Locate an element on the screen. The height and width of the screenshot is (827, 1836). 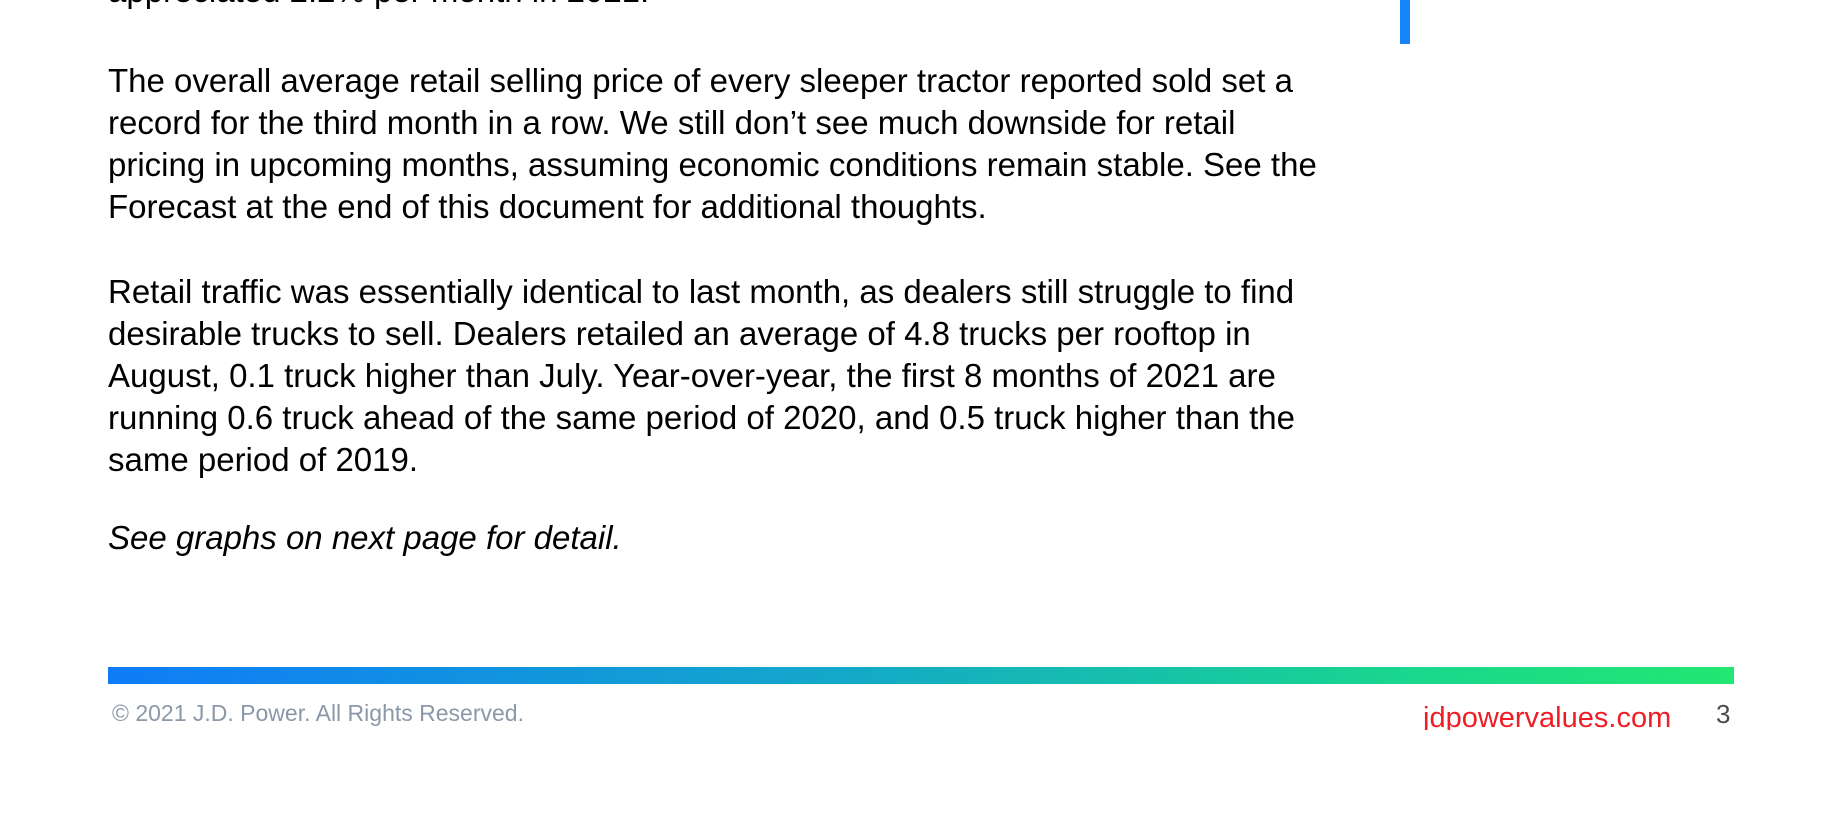
blue-accent-bar is located at coordinates (1405, 22).